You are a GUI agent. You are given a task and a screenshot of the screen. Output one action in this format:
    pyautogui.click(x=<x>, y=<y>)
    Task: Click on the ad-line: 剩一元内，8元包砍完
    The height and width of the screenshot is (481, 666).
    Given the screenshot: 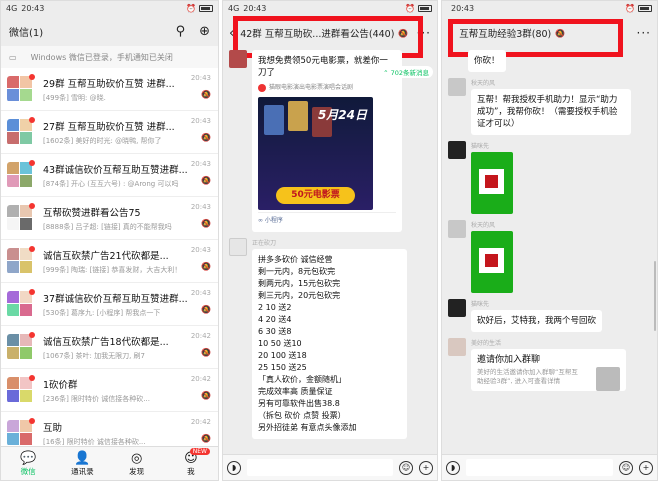 What is the action you would take?
    pyautogui.click(x=297, y=271)
    